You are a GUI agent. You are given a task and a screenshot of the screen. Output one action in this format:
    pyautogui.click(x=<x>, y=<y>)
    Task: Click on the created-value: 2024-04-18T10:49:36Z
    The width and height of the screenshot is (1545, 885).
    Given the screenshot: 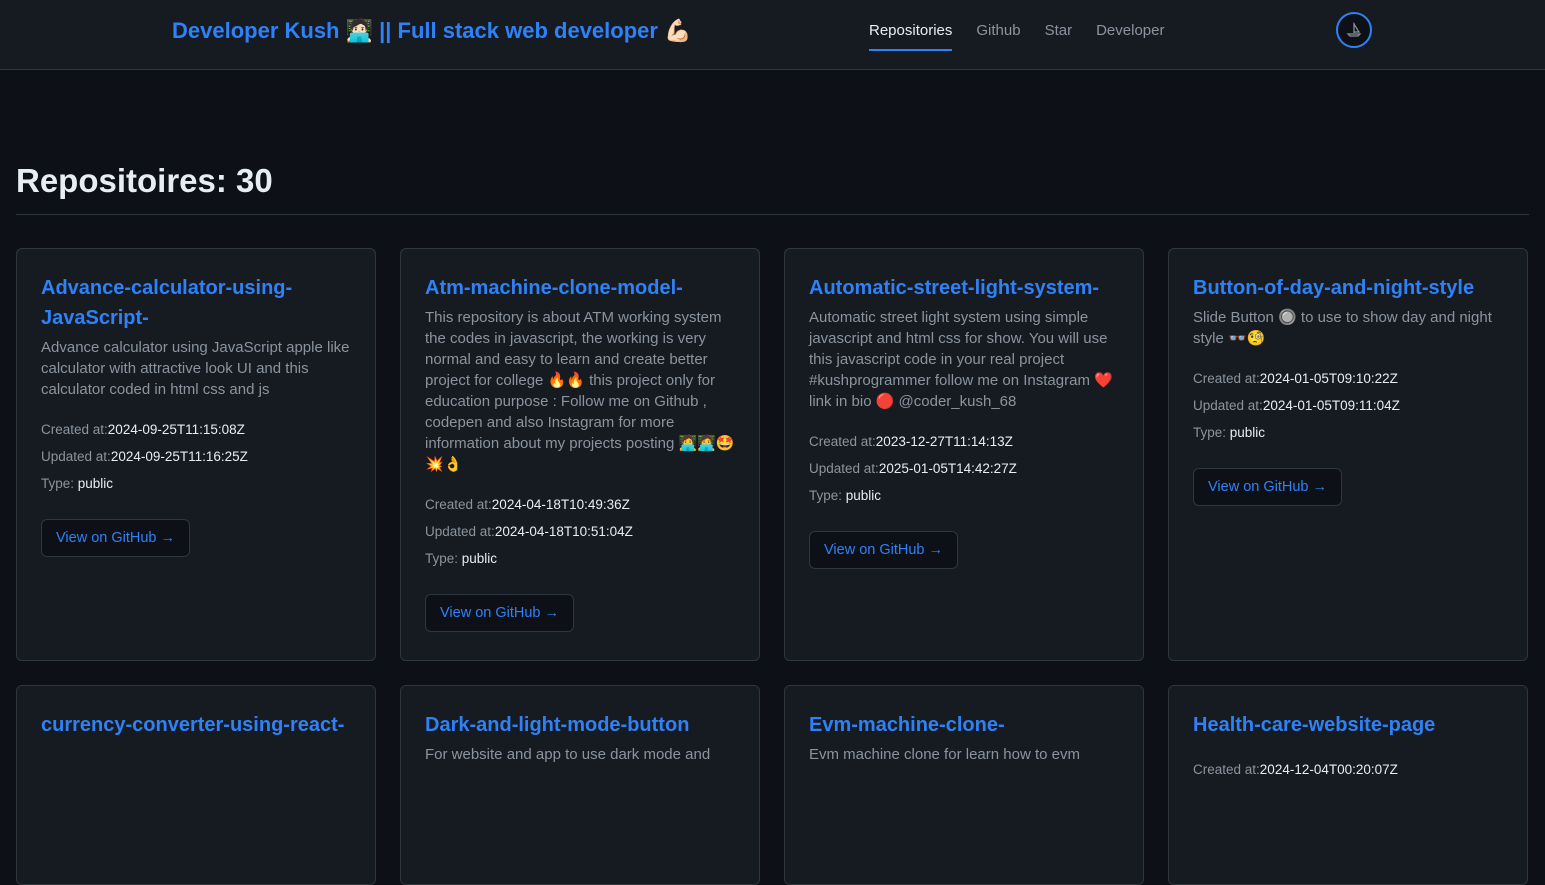 What is the action you would take?
    pyautogui.click(x=560, y=504)
    